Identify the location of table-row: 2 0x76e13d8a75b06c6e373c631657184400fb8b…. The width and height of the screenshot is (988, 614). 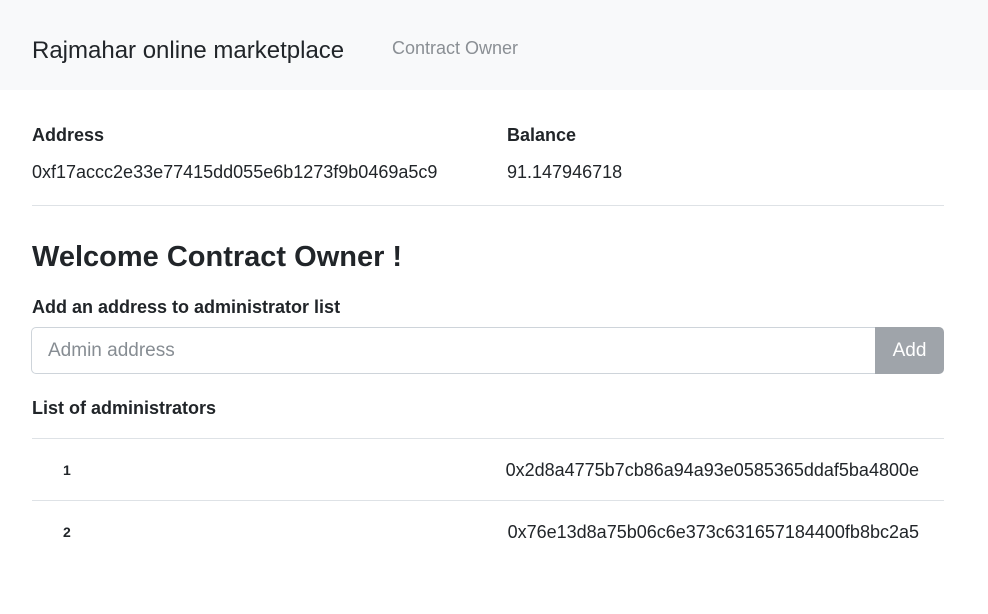
(488, 531).